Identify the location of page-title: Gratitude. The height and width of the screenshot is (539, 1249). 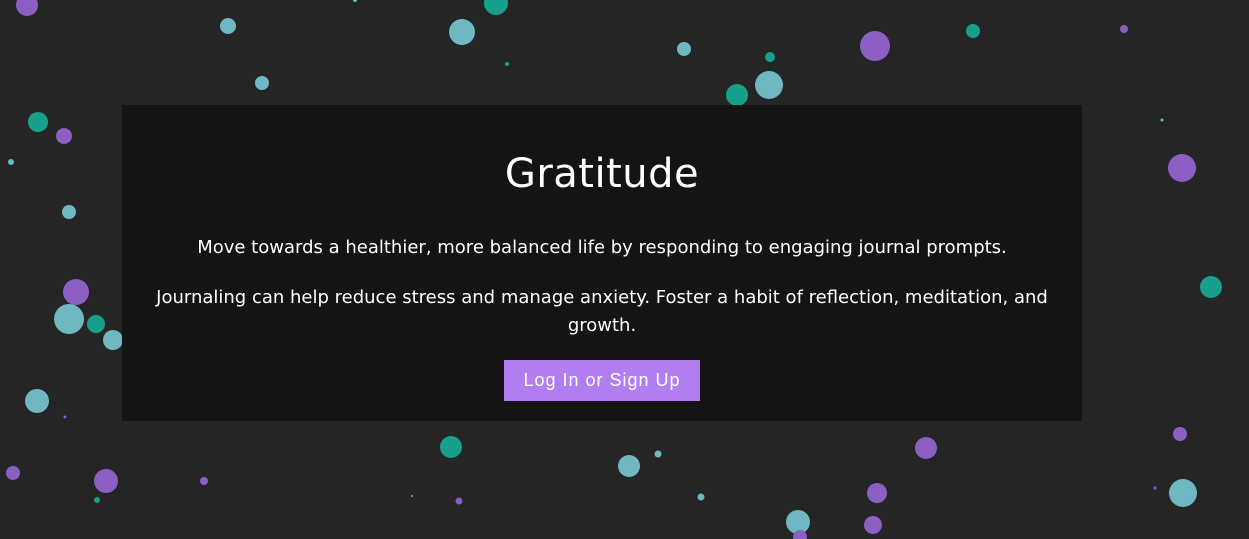
(602, 174).